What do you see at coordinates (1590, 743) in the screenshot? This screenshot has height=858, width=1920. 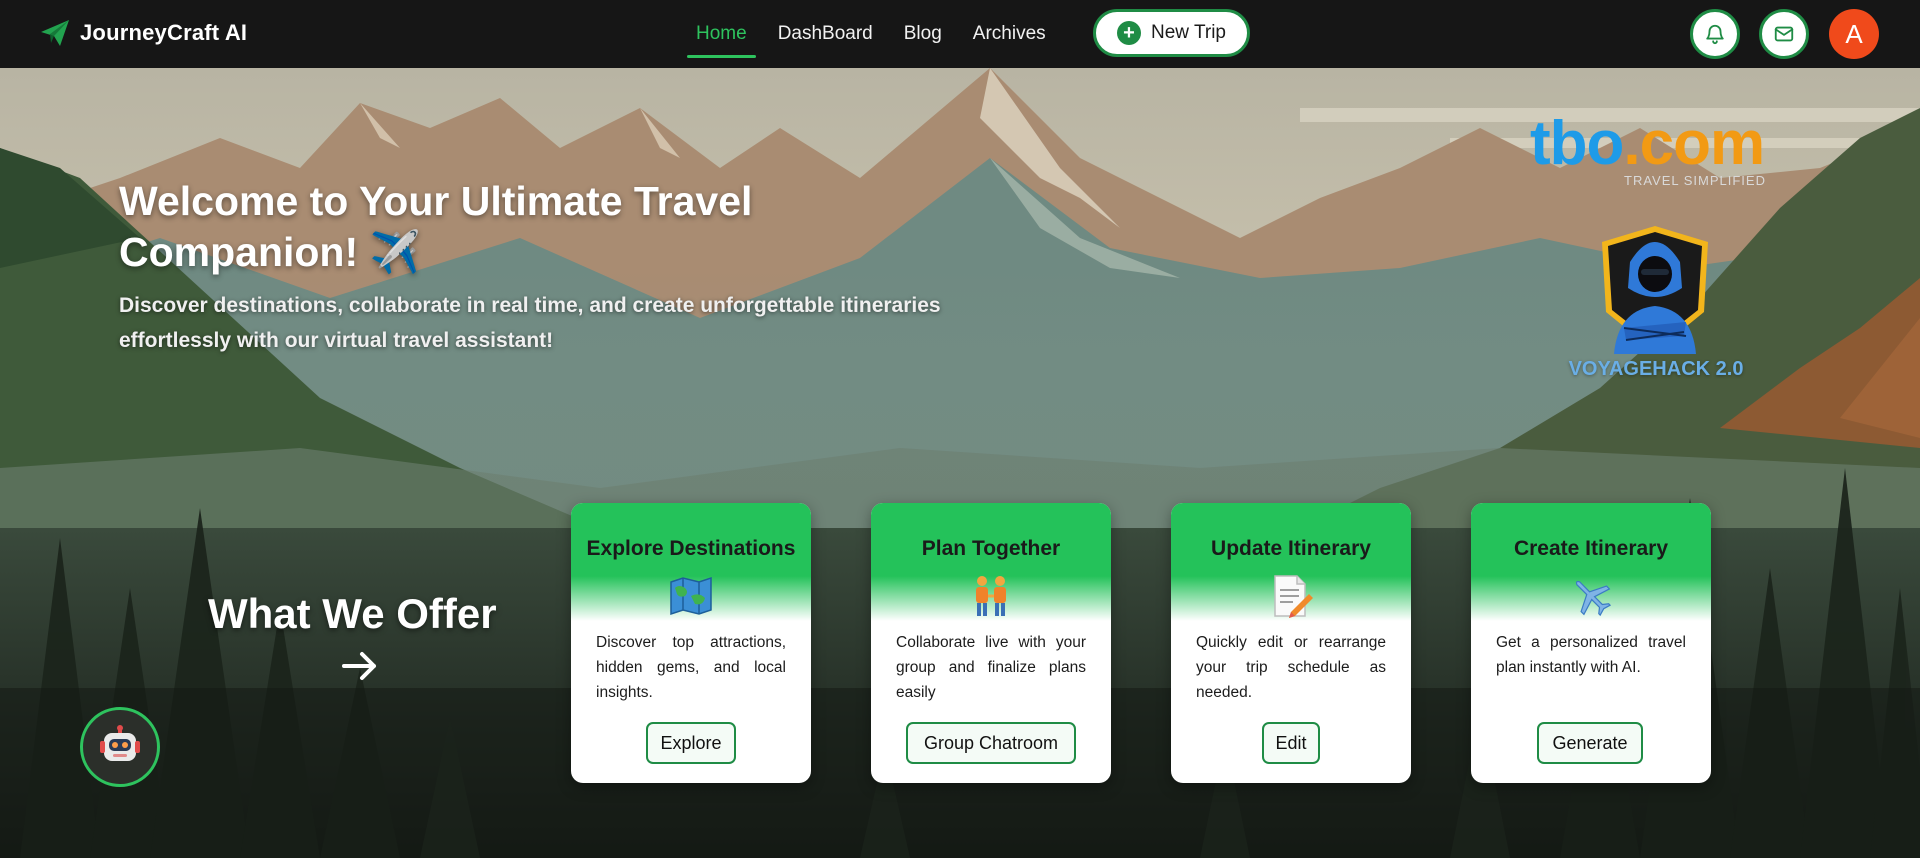 I see `generate-button: Generate` at bounding box center [1590, 743].